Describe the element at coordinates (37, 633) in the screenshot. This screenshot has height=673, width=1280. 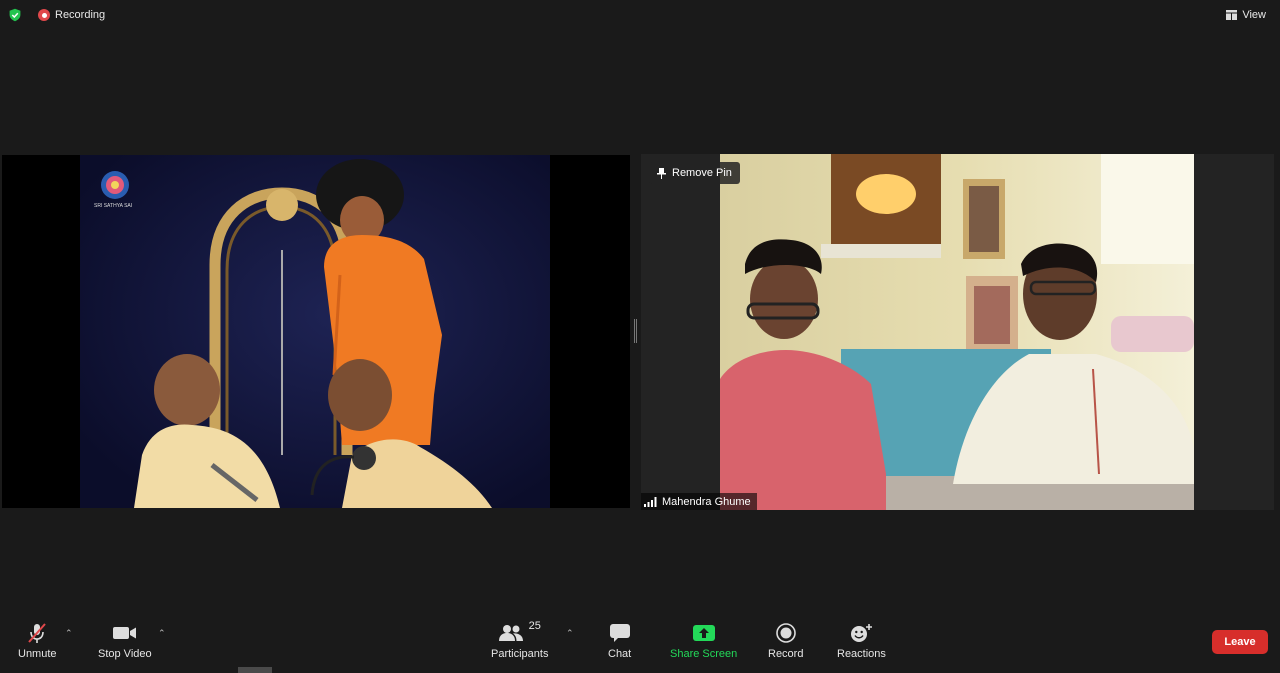
I see `muted-microphone-icon` at that location.